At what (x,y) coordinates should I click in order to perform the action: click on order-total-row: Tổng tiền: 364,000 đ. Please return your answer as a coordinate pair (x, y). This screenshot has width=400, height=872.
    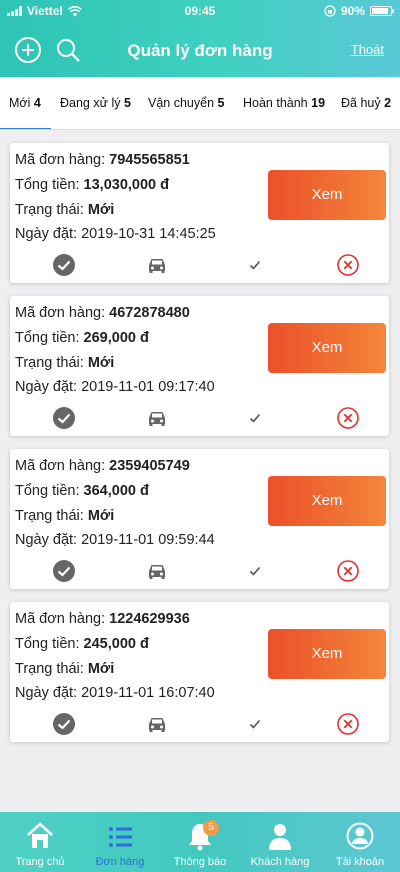
    Looking at the image, I should click on (82, 491).